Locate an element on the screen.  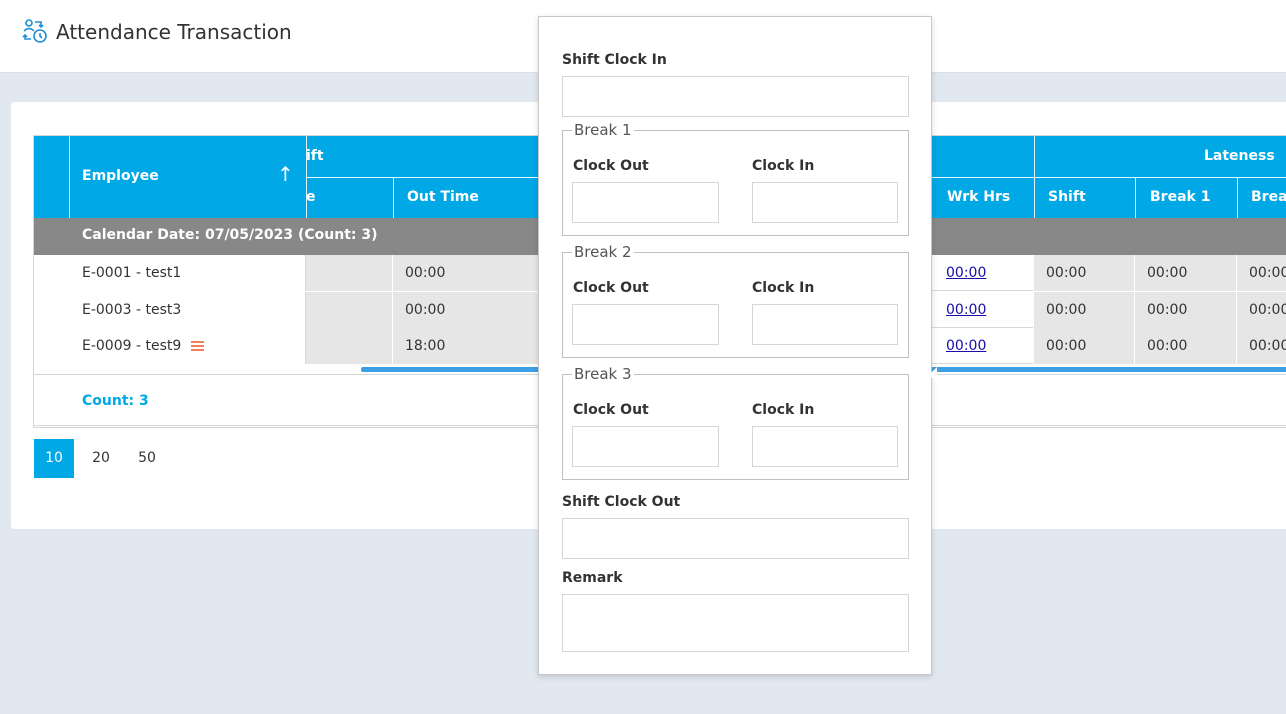
break2-clock-in-label: Clock In is located at coordinates (783, 288).